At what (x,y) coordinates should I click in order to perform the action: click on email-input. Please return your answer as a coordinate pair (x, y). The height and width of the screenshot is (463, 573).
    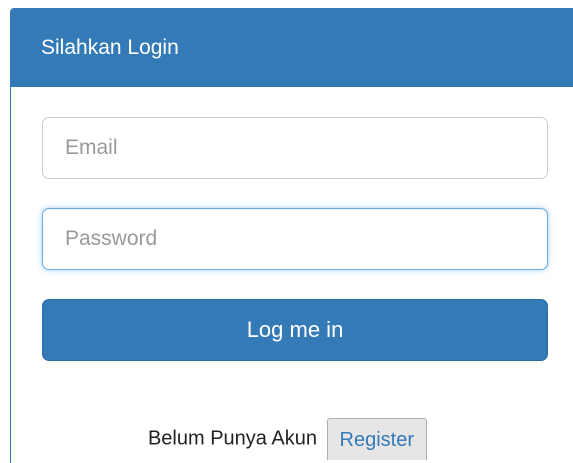
    Looking at the image, I should click on (295, 148).